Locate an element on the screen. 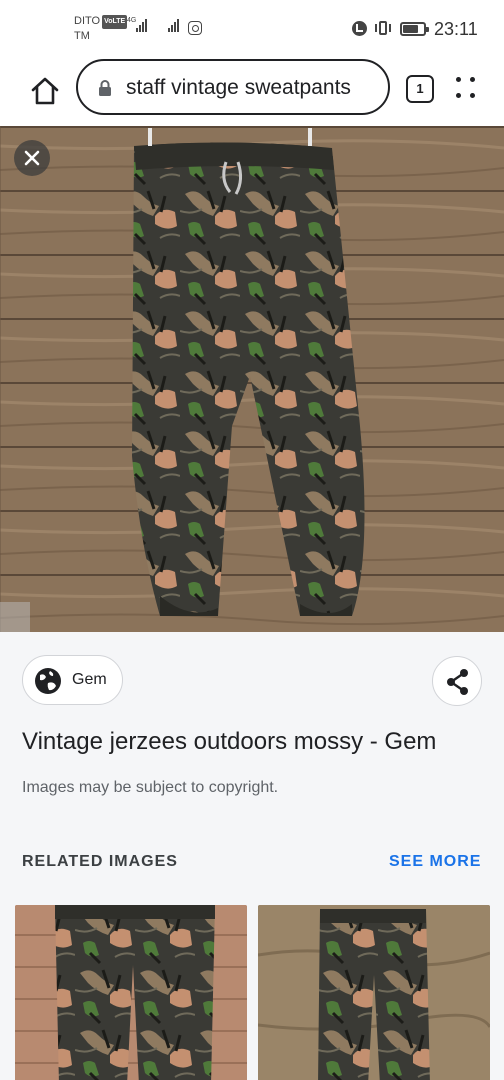 This screenshot has height=1080, width=504. related-images-heading: RELATED IMAGES is located at coordinates (100, 861).